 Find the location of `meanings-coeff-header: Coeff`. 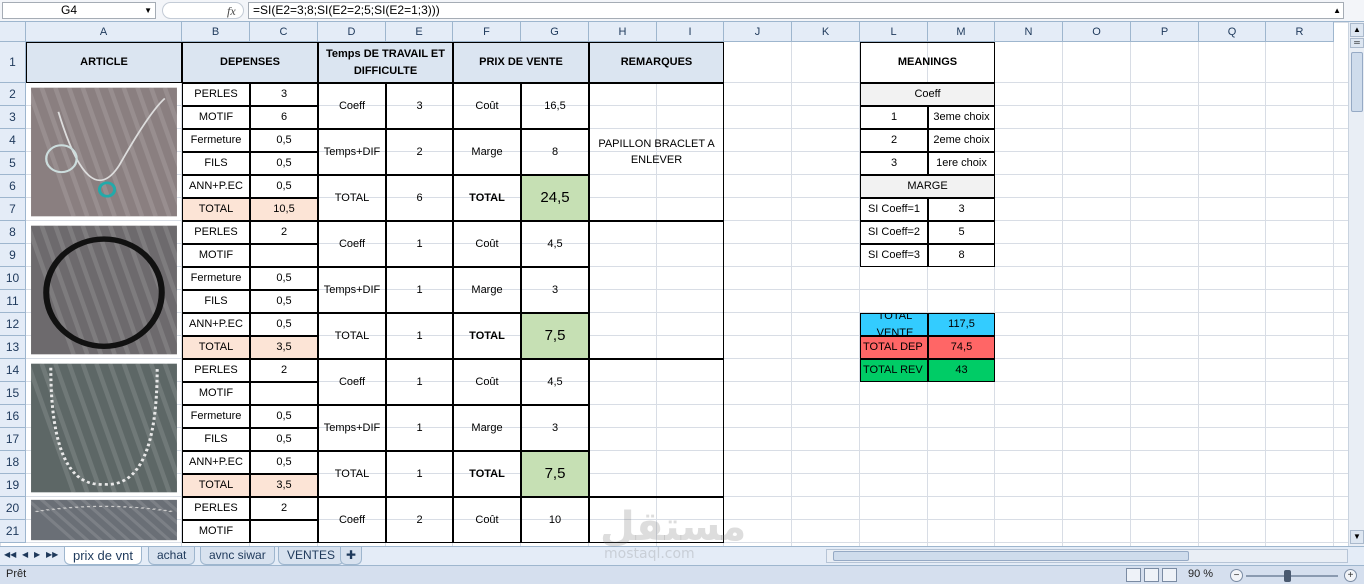

meanings-coeff-header: Coeff is located at coordinates (927, 94).